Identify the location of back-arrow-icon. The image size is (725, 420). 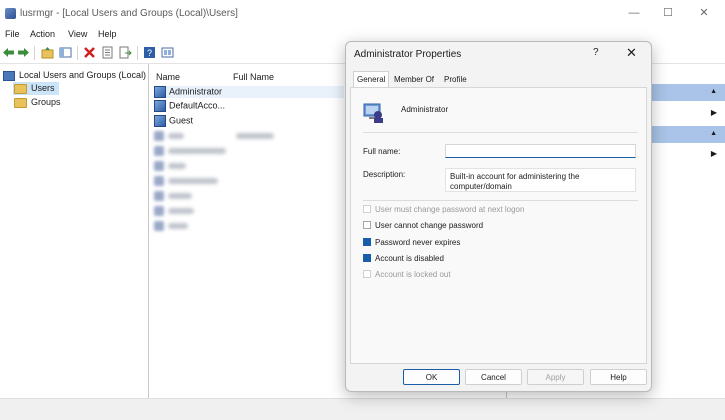
(8, 52).